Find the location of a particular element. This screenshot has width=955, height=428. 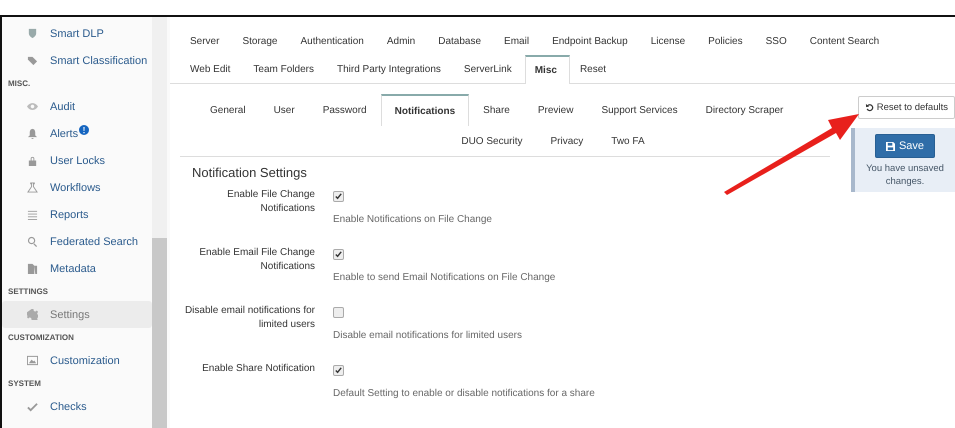

tab: Team Folders is located at coordinates (285, 69).